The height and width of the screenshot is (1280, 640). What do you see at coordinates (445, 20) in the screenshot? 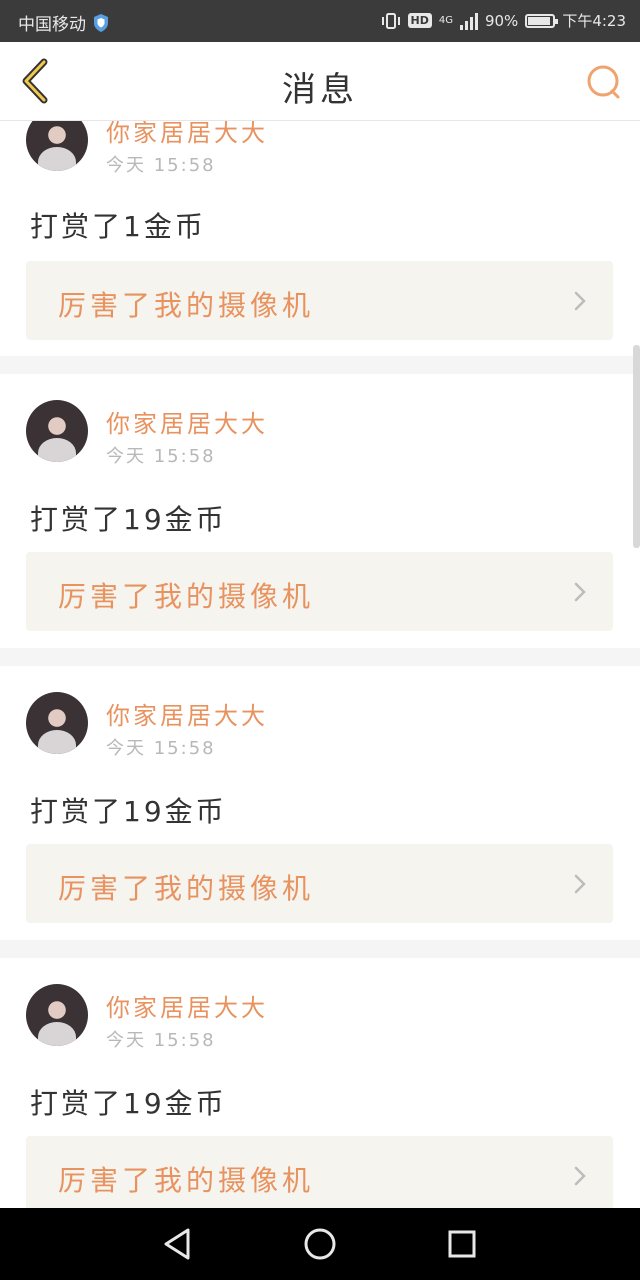
I see `network-type: 4G` at bounding box center [445, 20].